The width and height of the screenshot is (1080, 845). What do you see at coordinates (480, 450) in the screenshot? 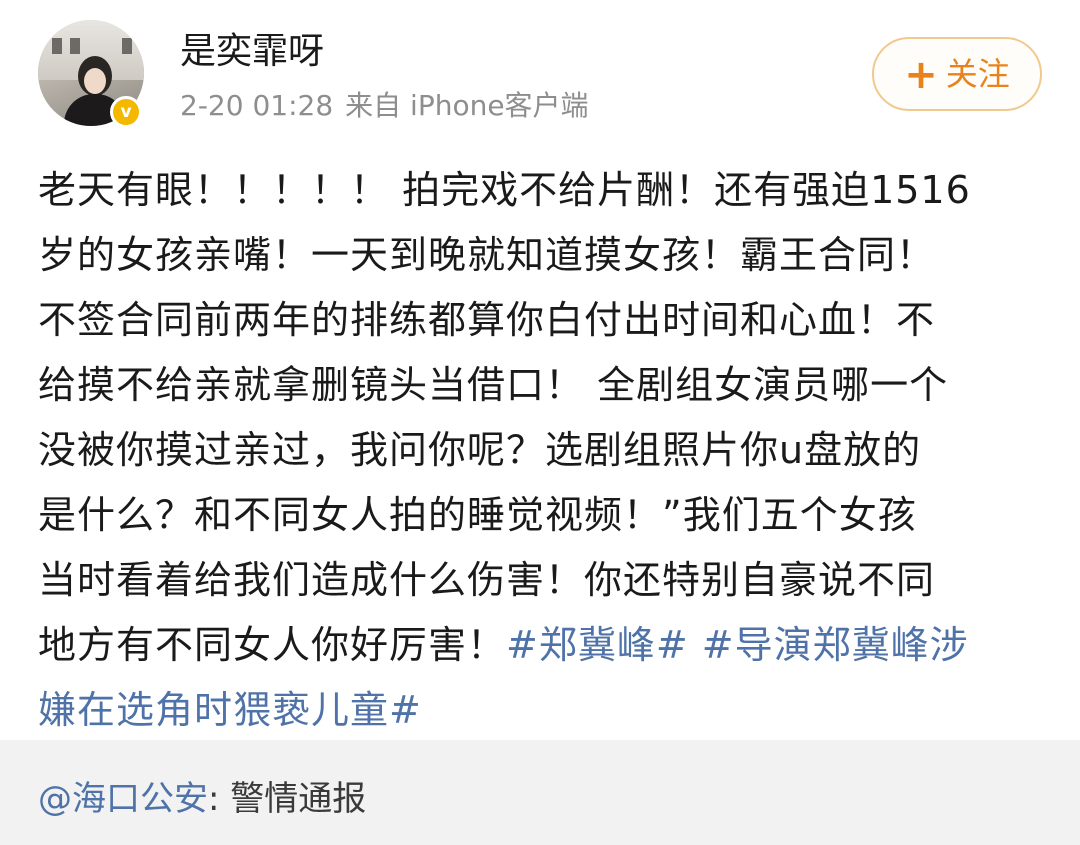
I see `content-line: 没被你摸过亲过，我问你呢？选剧组照片你u盘放的` at bounding box center [480, 450].